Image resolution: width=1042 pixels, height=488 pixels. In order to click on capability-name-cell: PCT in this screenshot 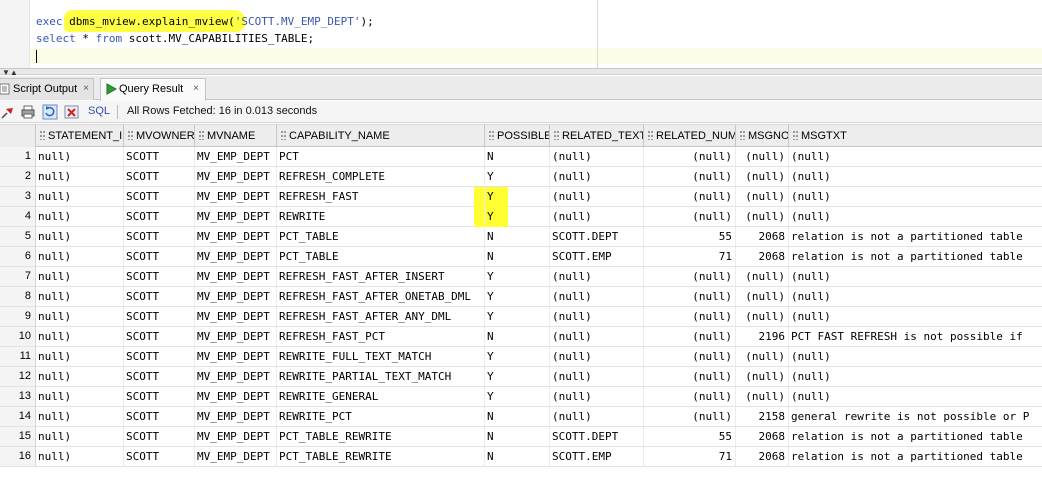, I will do `click(381, 156)`.